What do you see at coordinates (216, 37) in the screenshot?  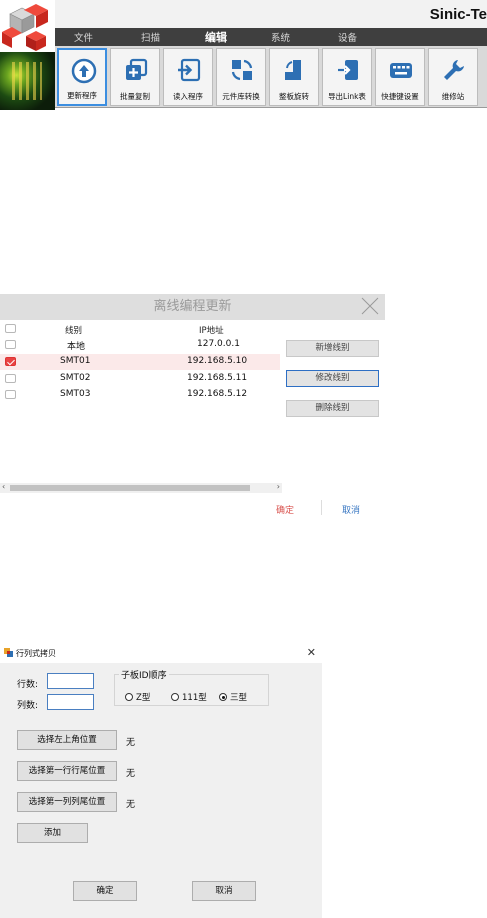 I see `menu-edit: 编辑` at bounding box center [216, 37].